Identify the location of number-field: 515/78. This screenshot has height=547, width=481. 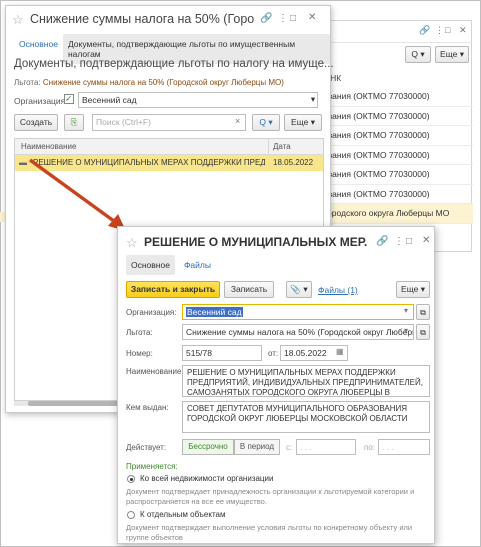
(222, 353).